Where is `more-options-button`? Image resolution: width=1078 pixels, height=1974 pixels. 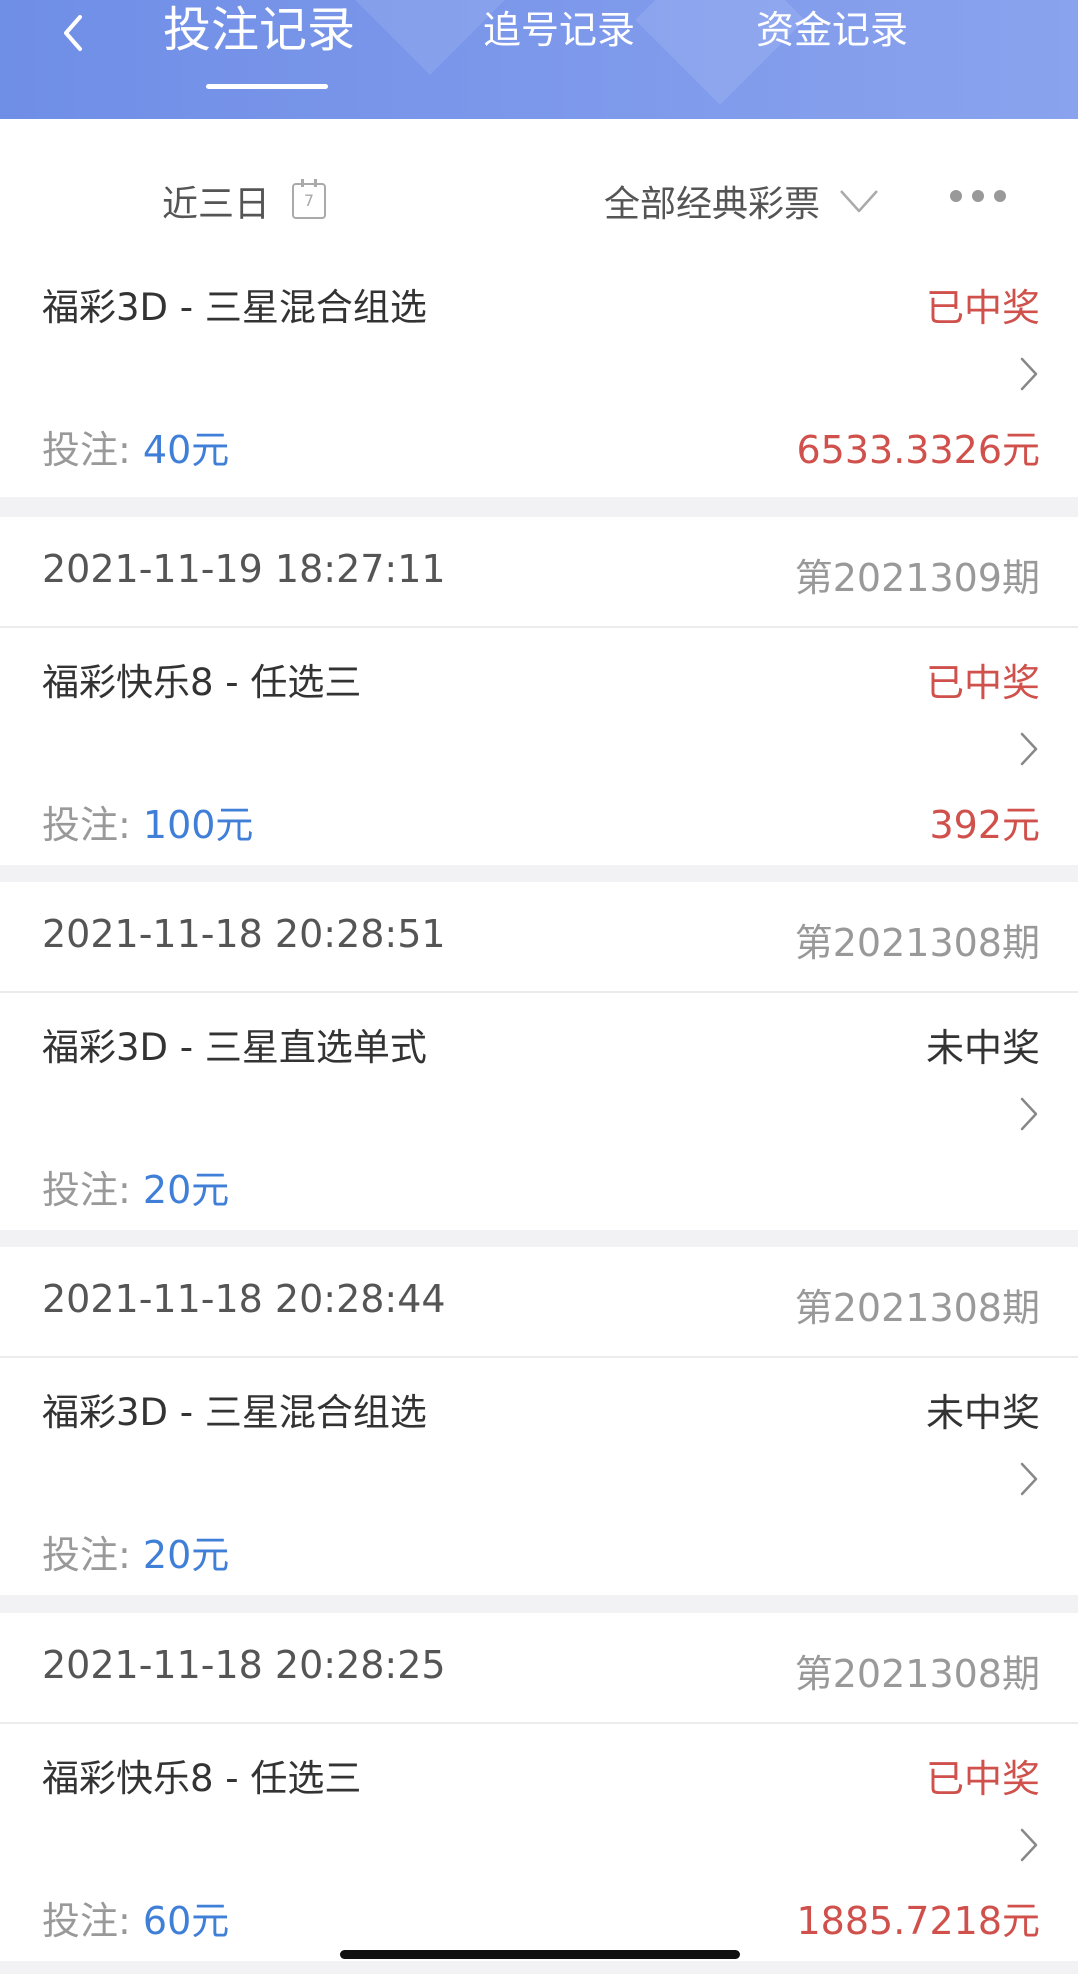
more-options-button is located at coordinates (978, 196).